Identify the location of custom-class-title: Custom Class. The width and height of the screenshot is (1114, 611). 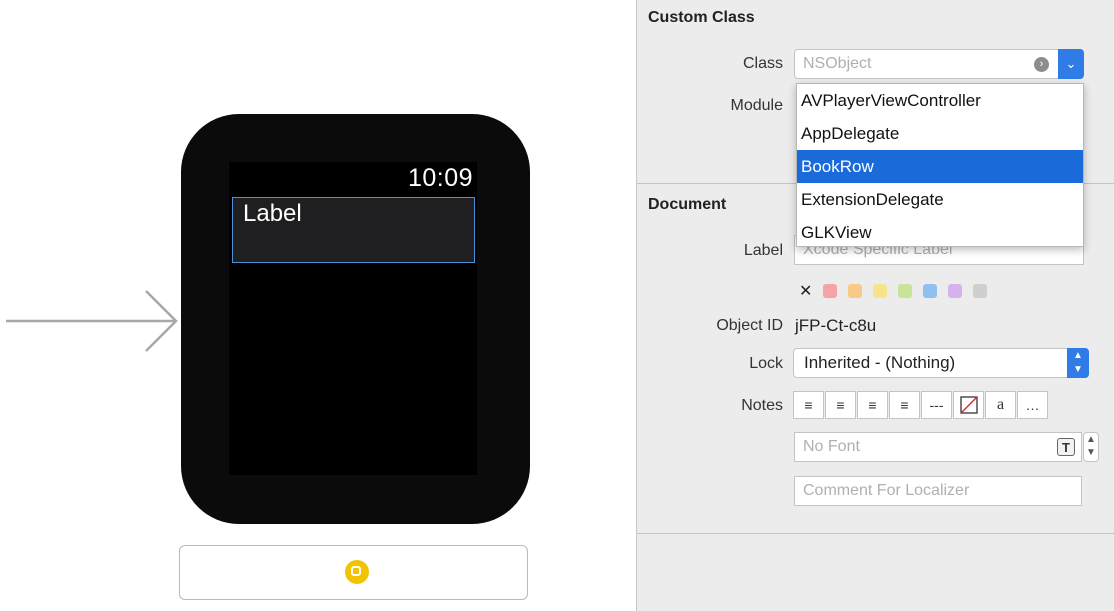
(701, 17).